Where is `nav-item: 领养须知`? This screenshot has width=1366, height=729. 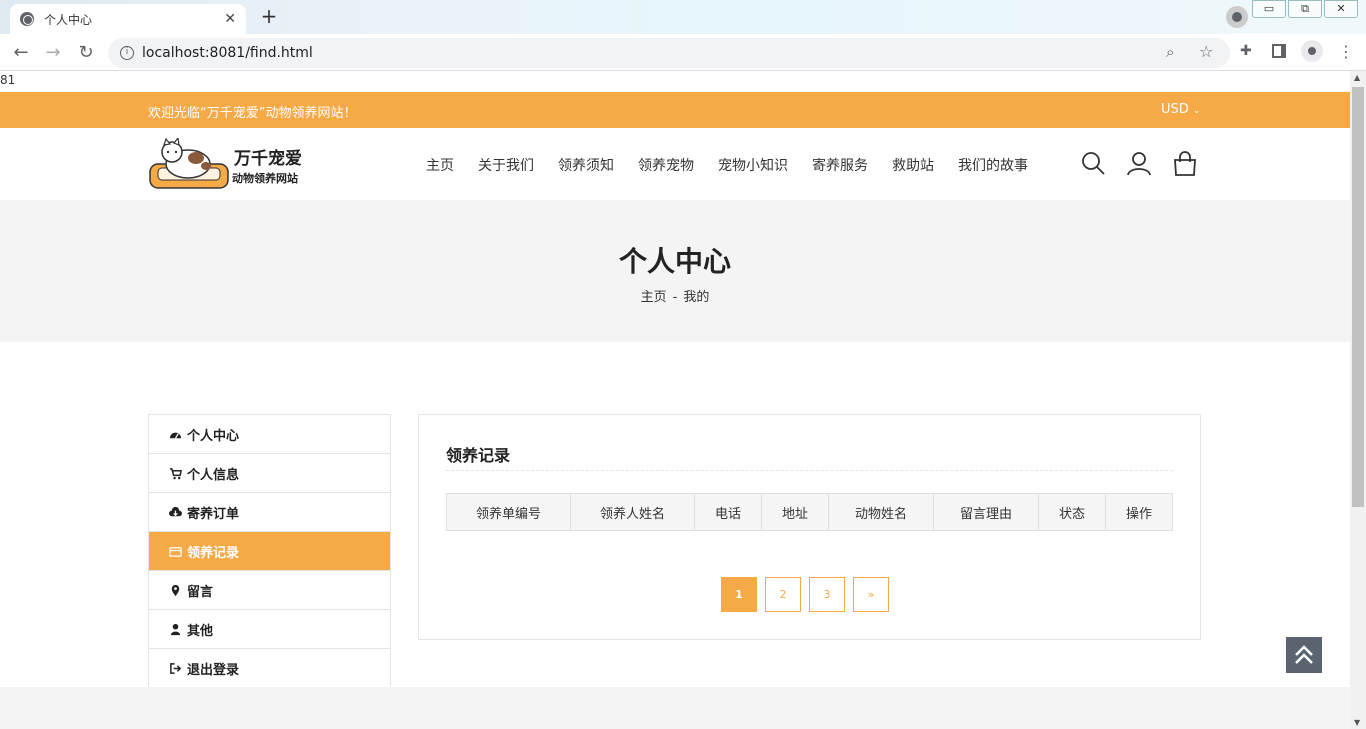 nav-item: 领养须知 is located at coordinates (586, 165).